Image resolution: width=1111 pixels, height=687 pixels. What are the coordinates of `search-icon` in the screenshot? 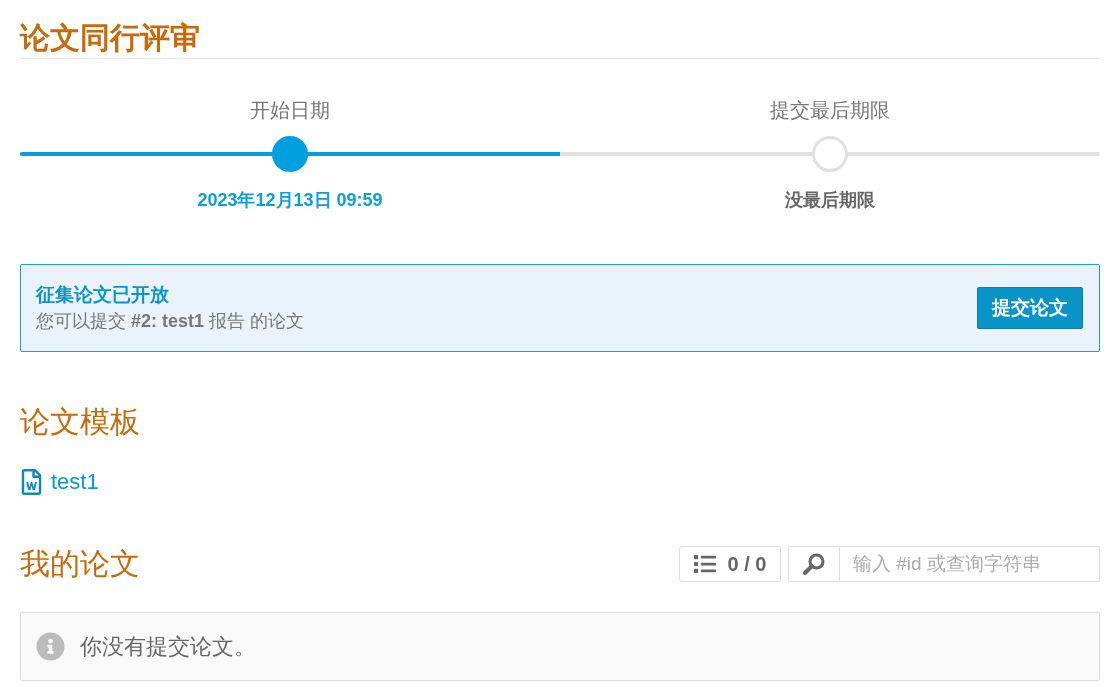 It's located at (814, 564).